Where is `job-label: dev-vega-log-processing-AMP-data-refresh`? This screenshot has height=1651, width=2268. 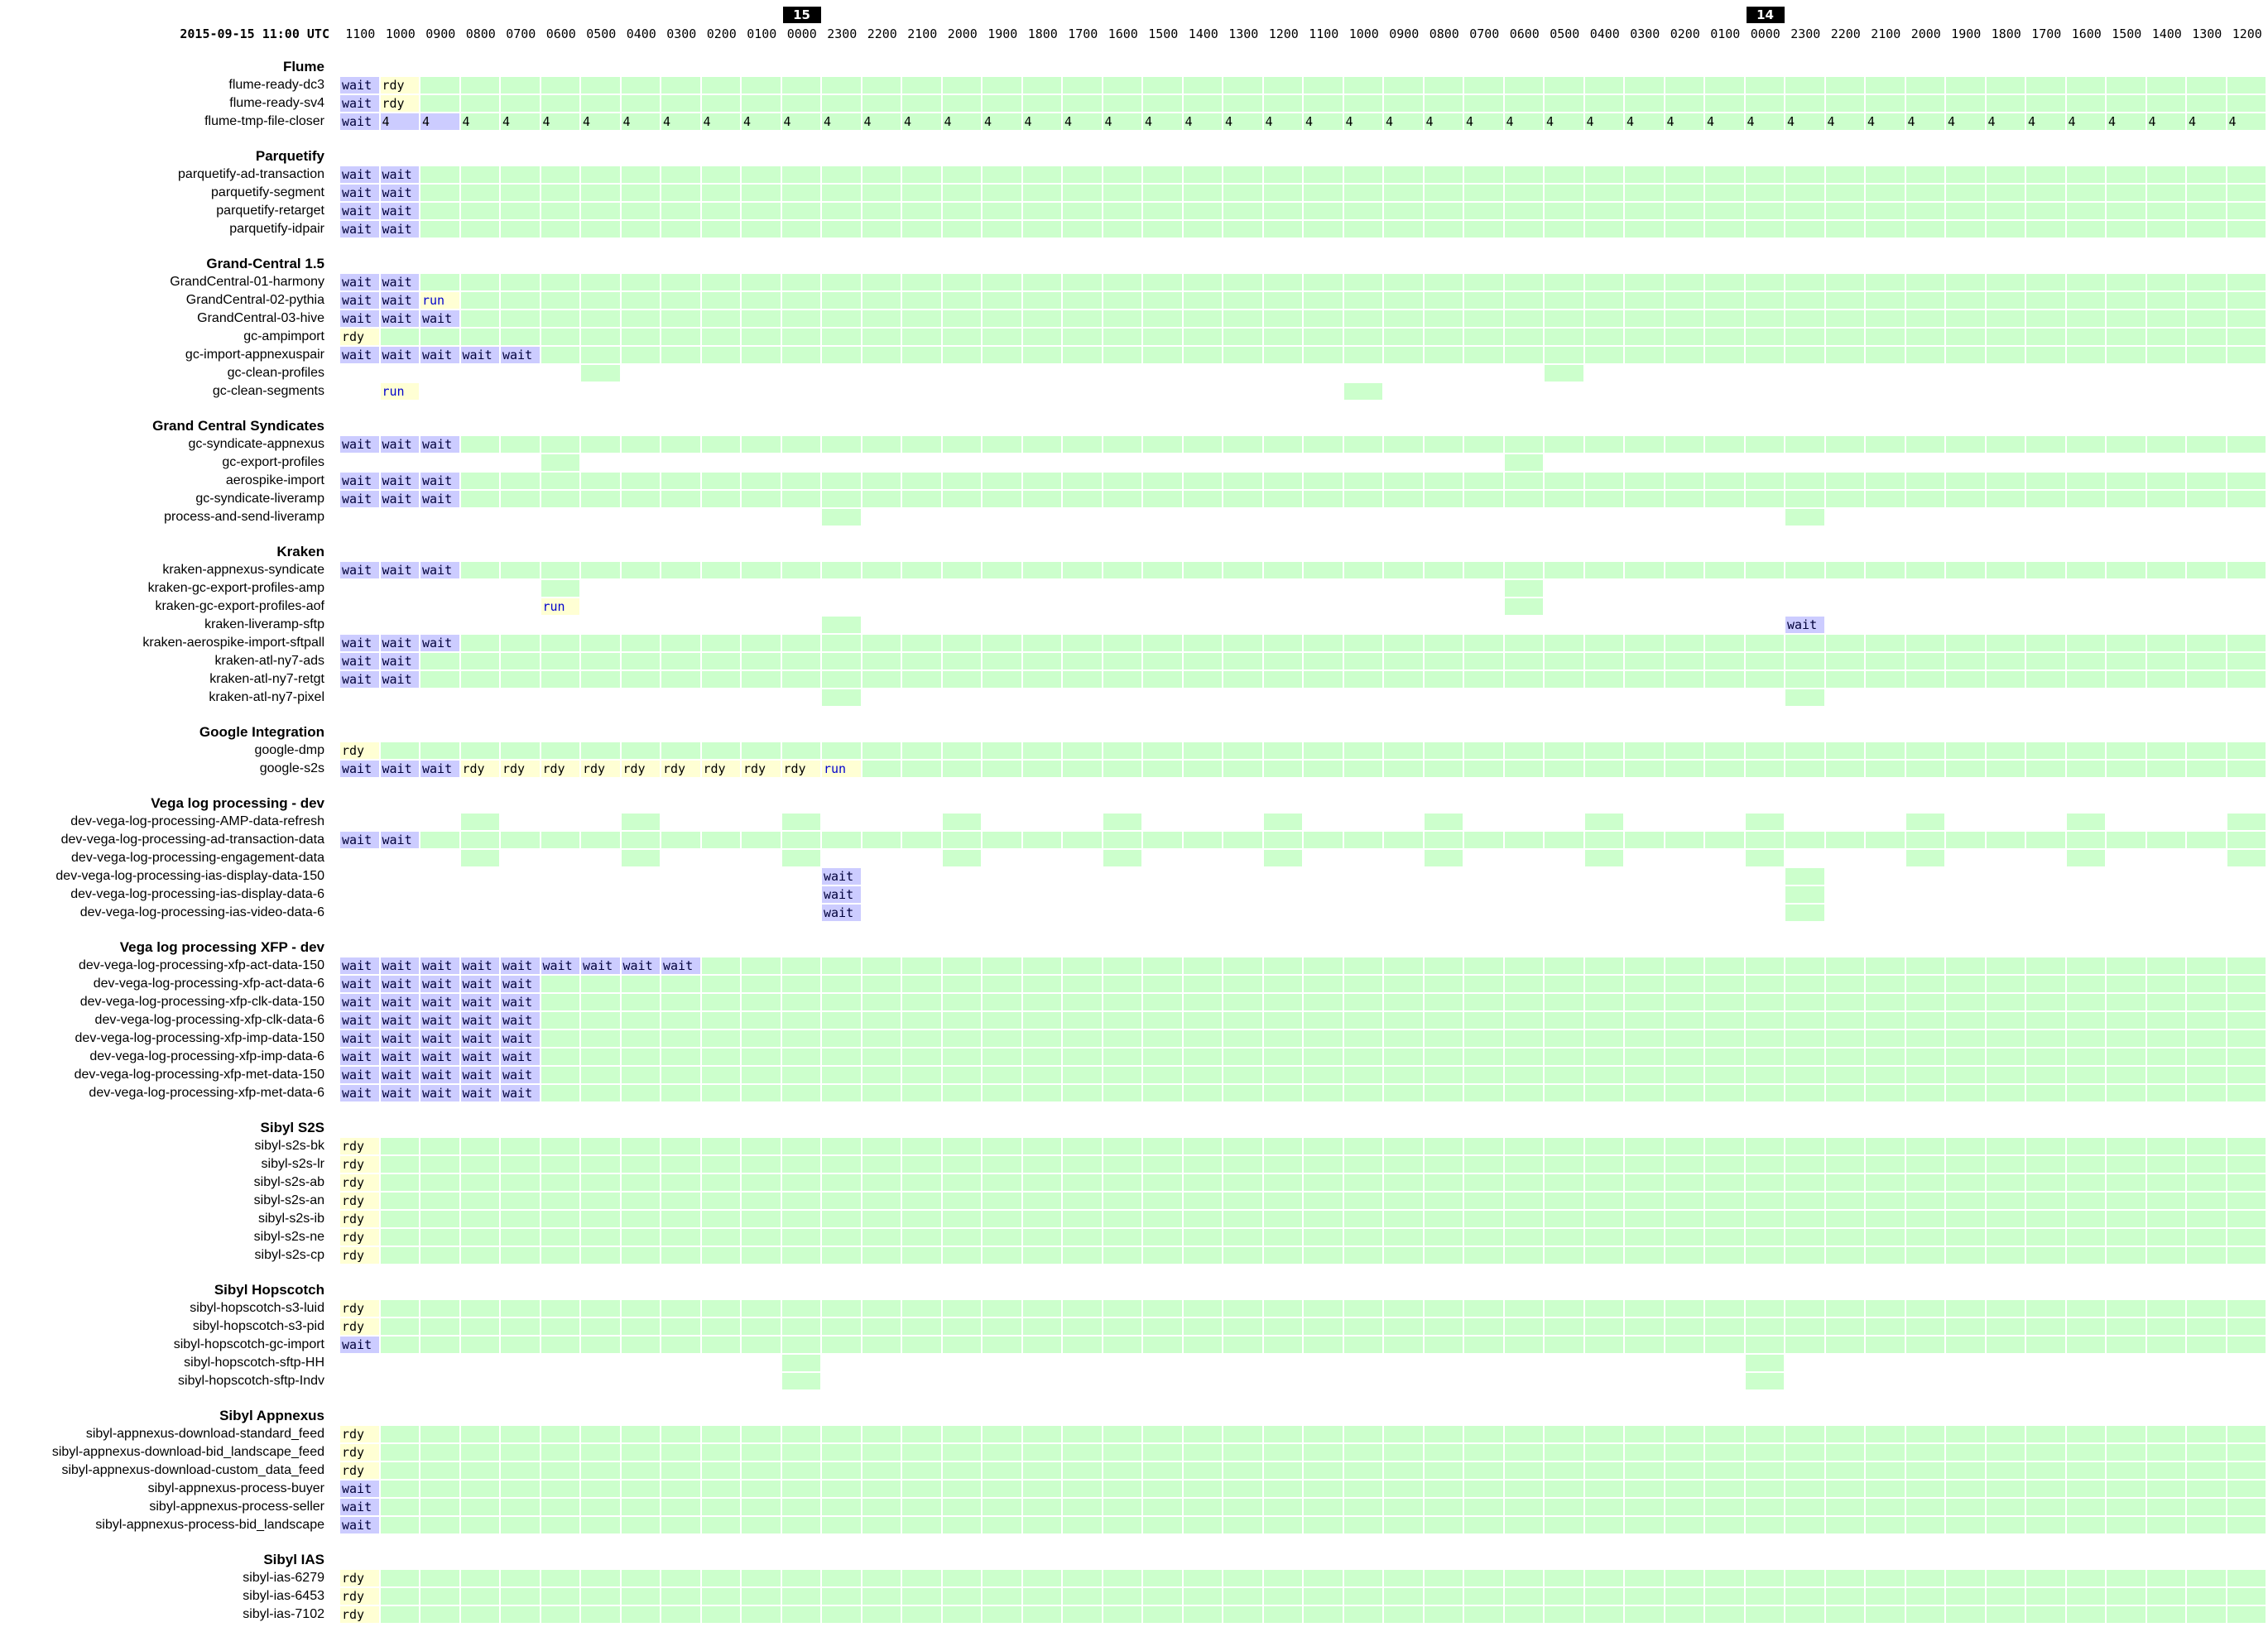
job-label: dev-vega-log-processing-AMP-data-refresh is located at coordinates (162, 822).